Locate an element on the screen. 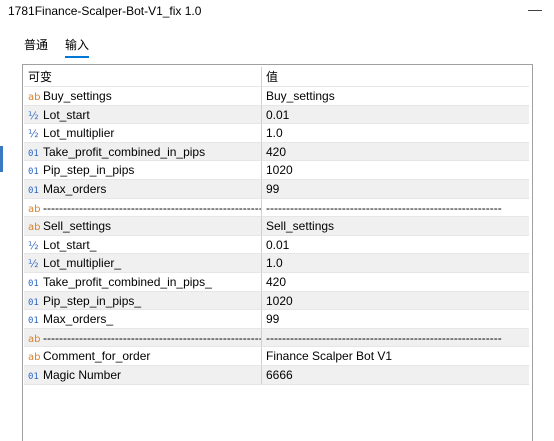 The image size is (554, 441). table-row: 01 Take_profit_combined_in_pips_ 420 is located at coordinates (276, 282).